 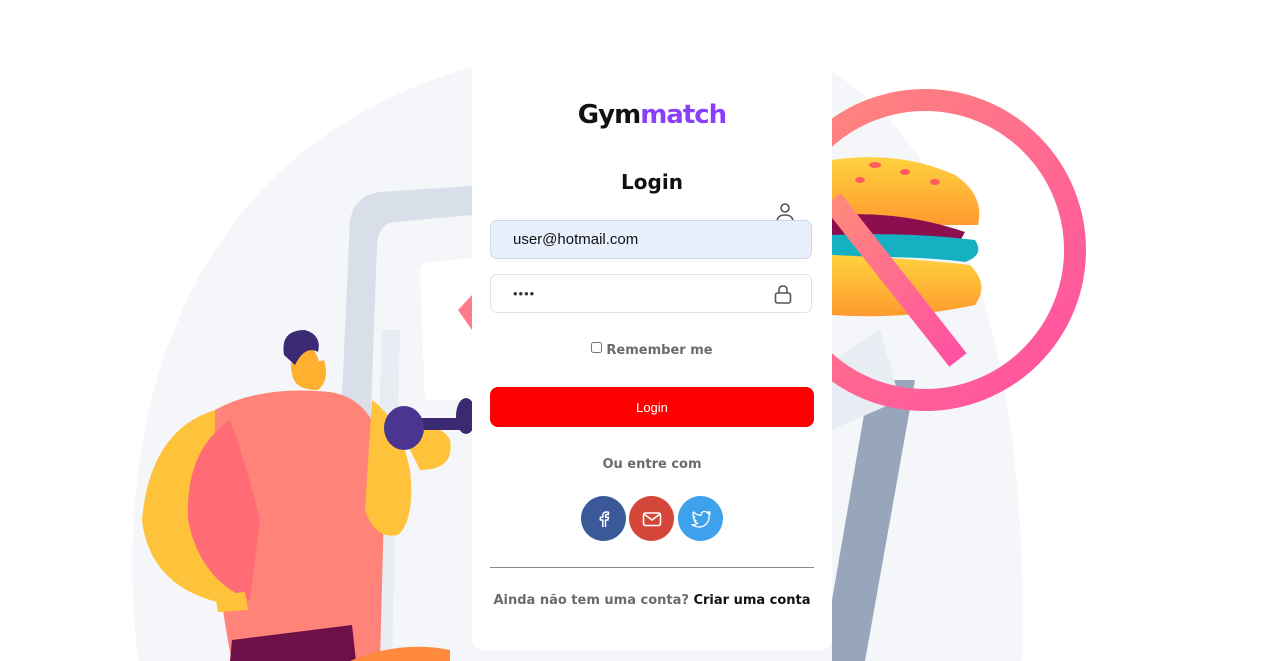 What do you see at coordinates (652, 182) in the screenshot?
I see `page-title: Login` at bounding box center [652, 182].